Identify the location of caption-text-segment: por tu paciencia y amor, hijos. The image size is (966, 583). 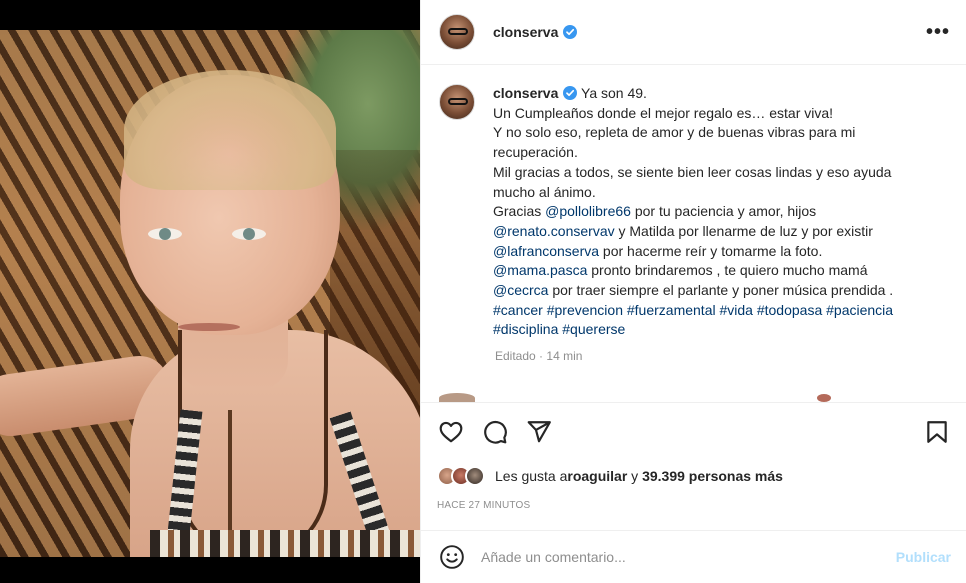
(723, 211).